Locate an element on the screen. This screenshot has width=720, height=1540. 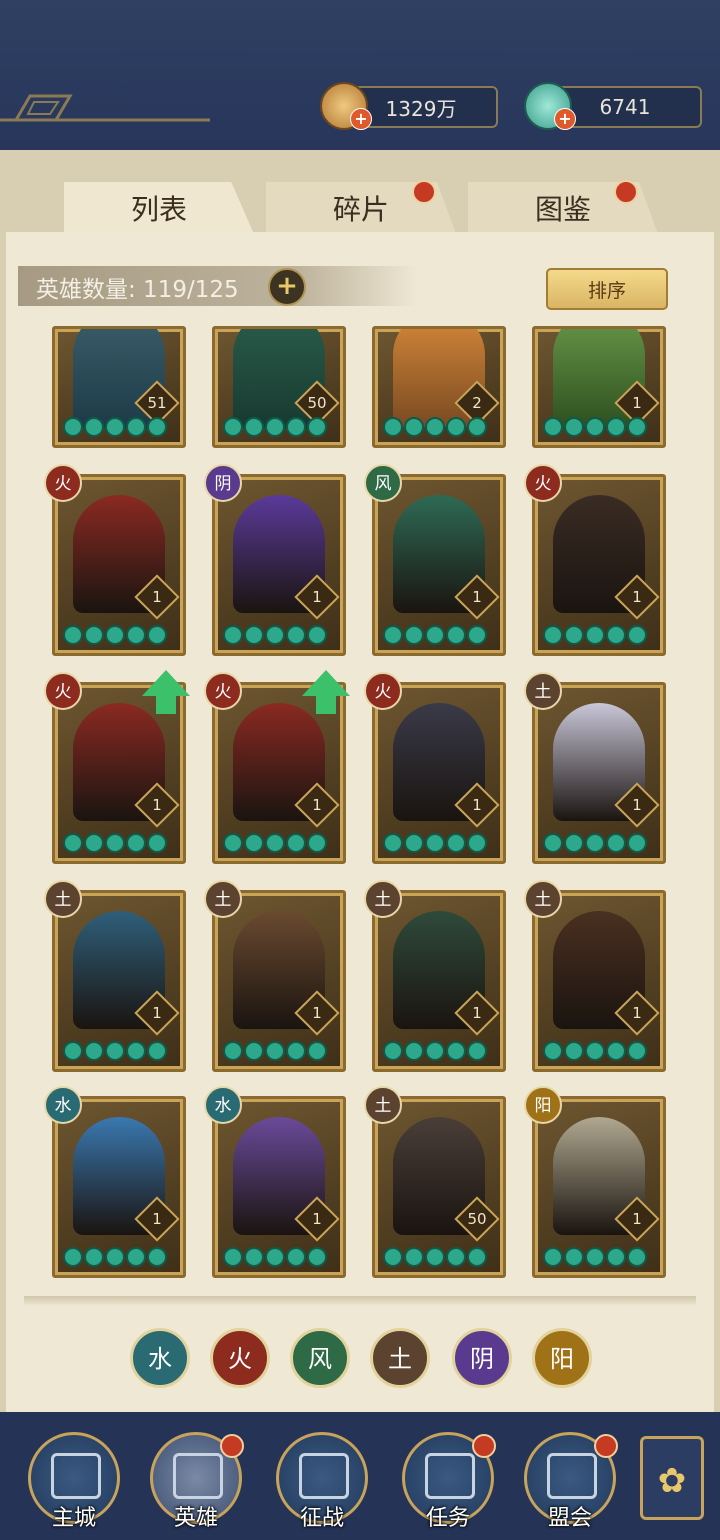
sort-label: 排序 is located at coordinates (606, 290).